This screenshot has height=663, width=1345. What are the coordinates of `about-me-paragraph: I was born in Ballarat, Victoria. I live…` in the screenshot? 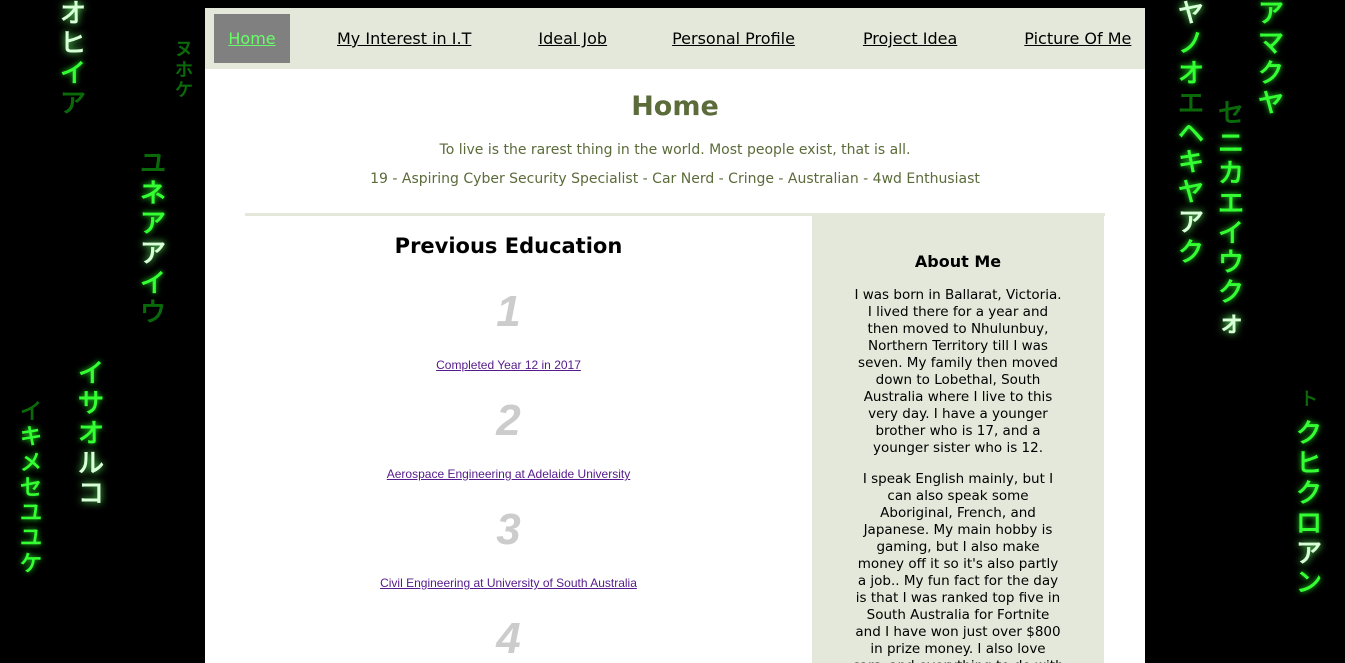 It's located at (958, 371).